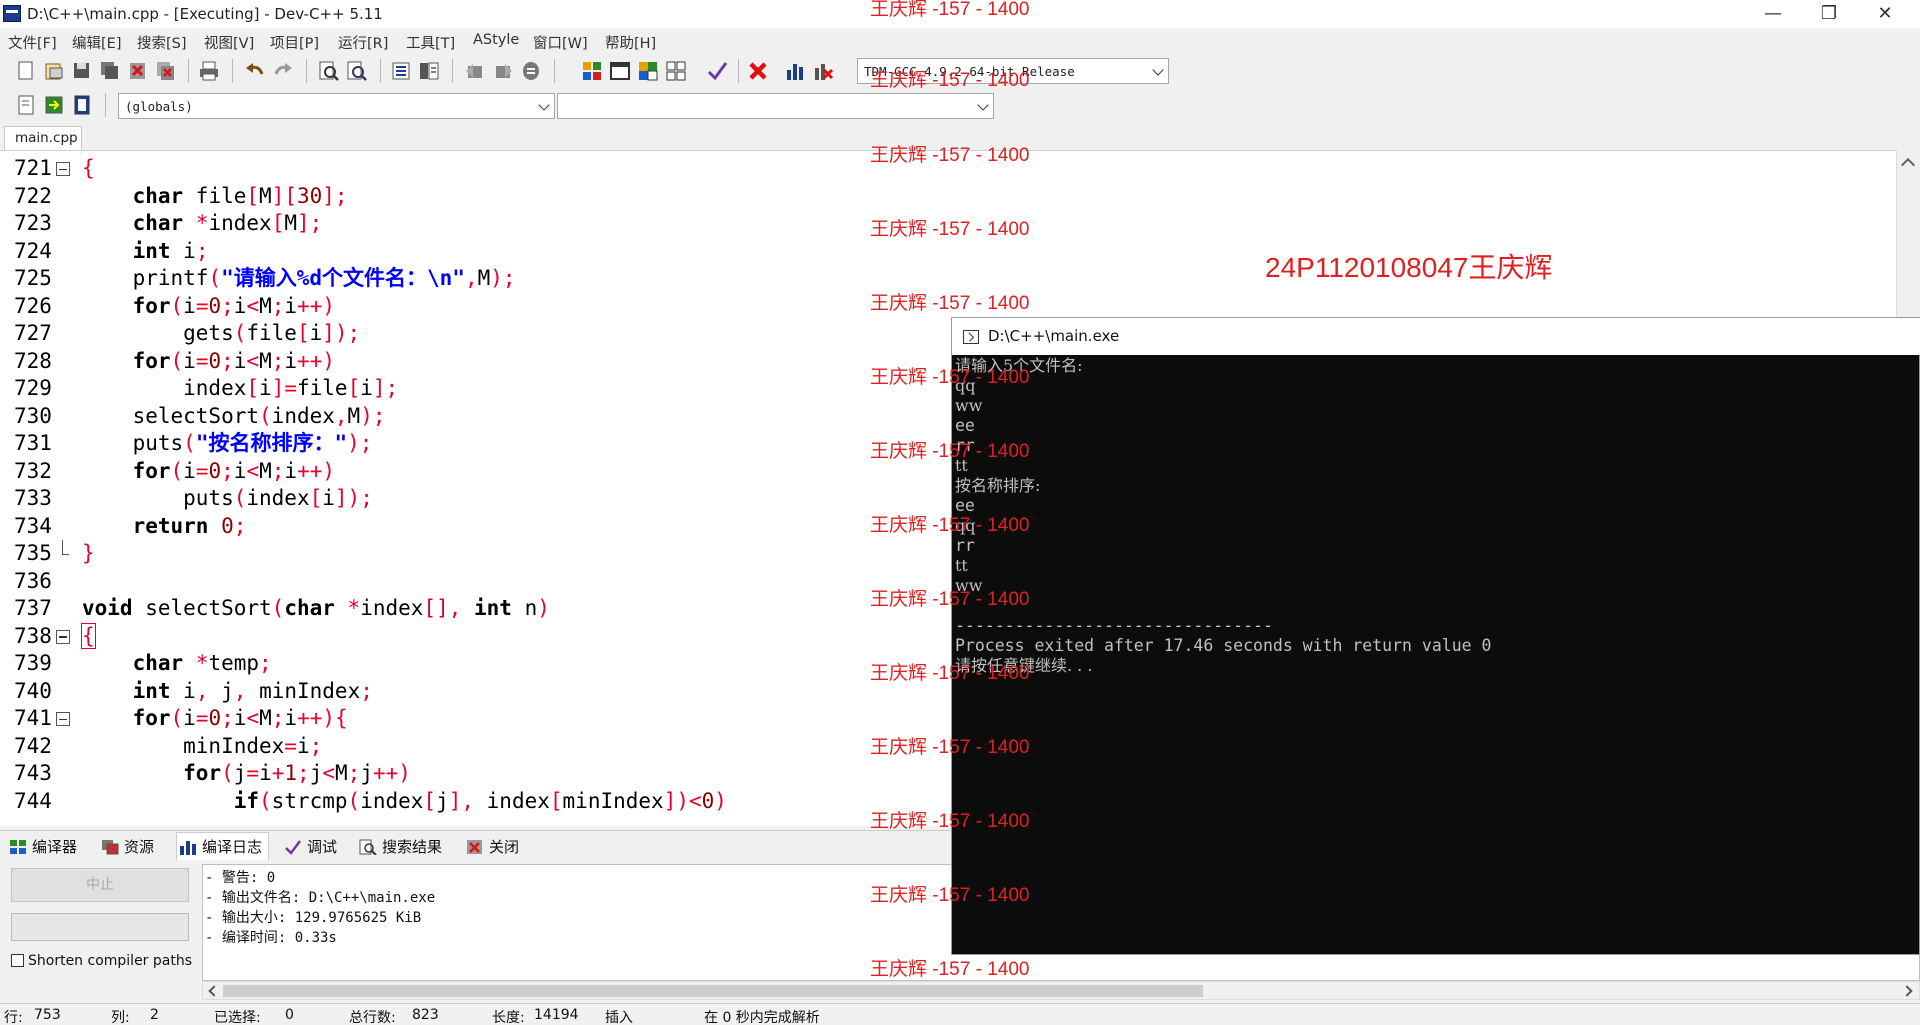  Describe the element at coordinates (1908, 165) in the screenshot. I see `chevron-up-icon` at that location.